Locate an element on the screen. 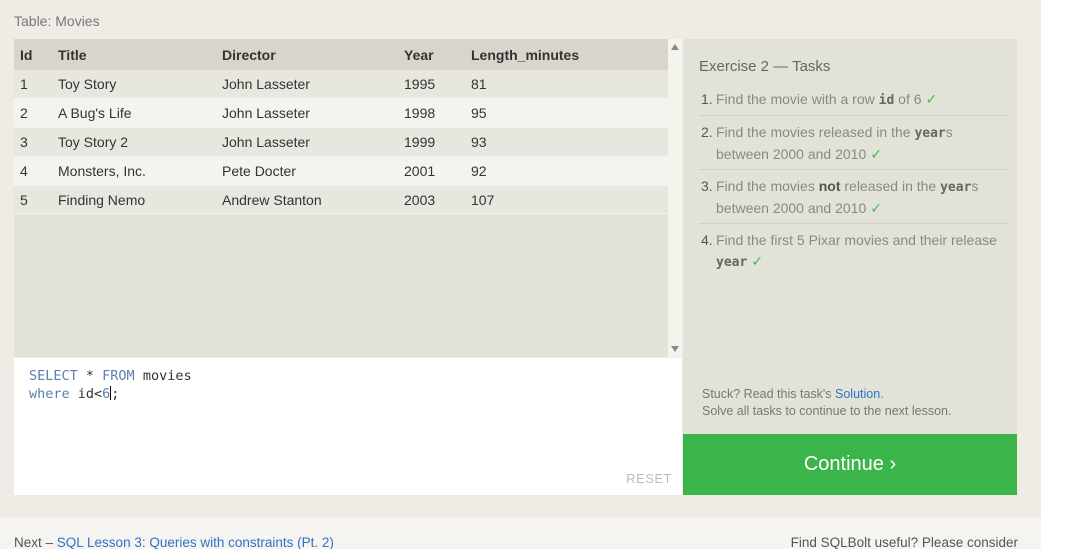 Image resolution: width=1081 pixels, height=549 pixels. task-text: released in the is located at coordinates (890, 186).